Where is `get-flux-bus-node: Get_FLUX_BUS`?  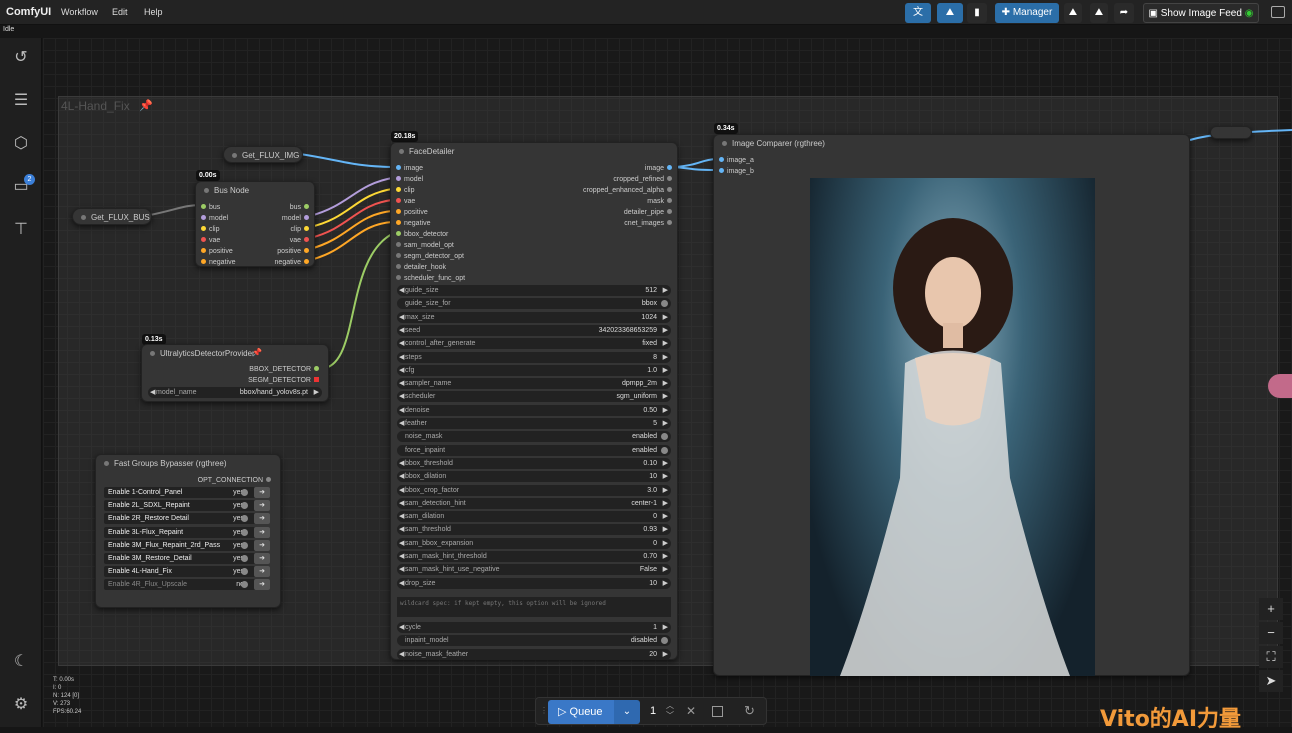
get-flux-bus-node: Get_FLUX_BUS is located at coordinates (112, 216).